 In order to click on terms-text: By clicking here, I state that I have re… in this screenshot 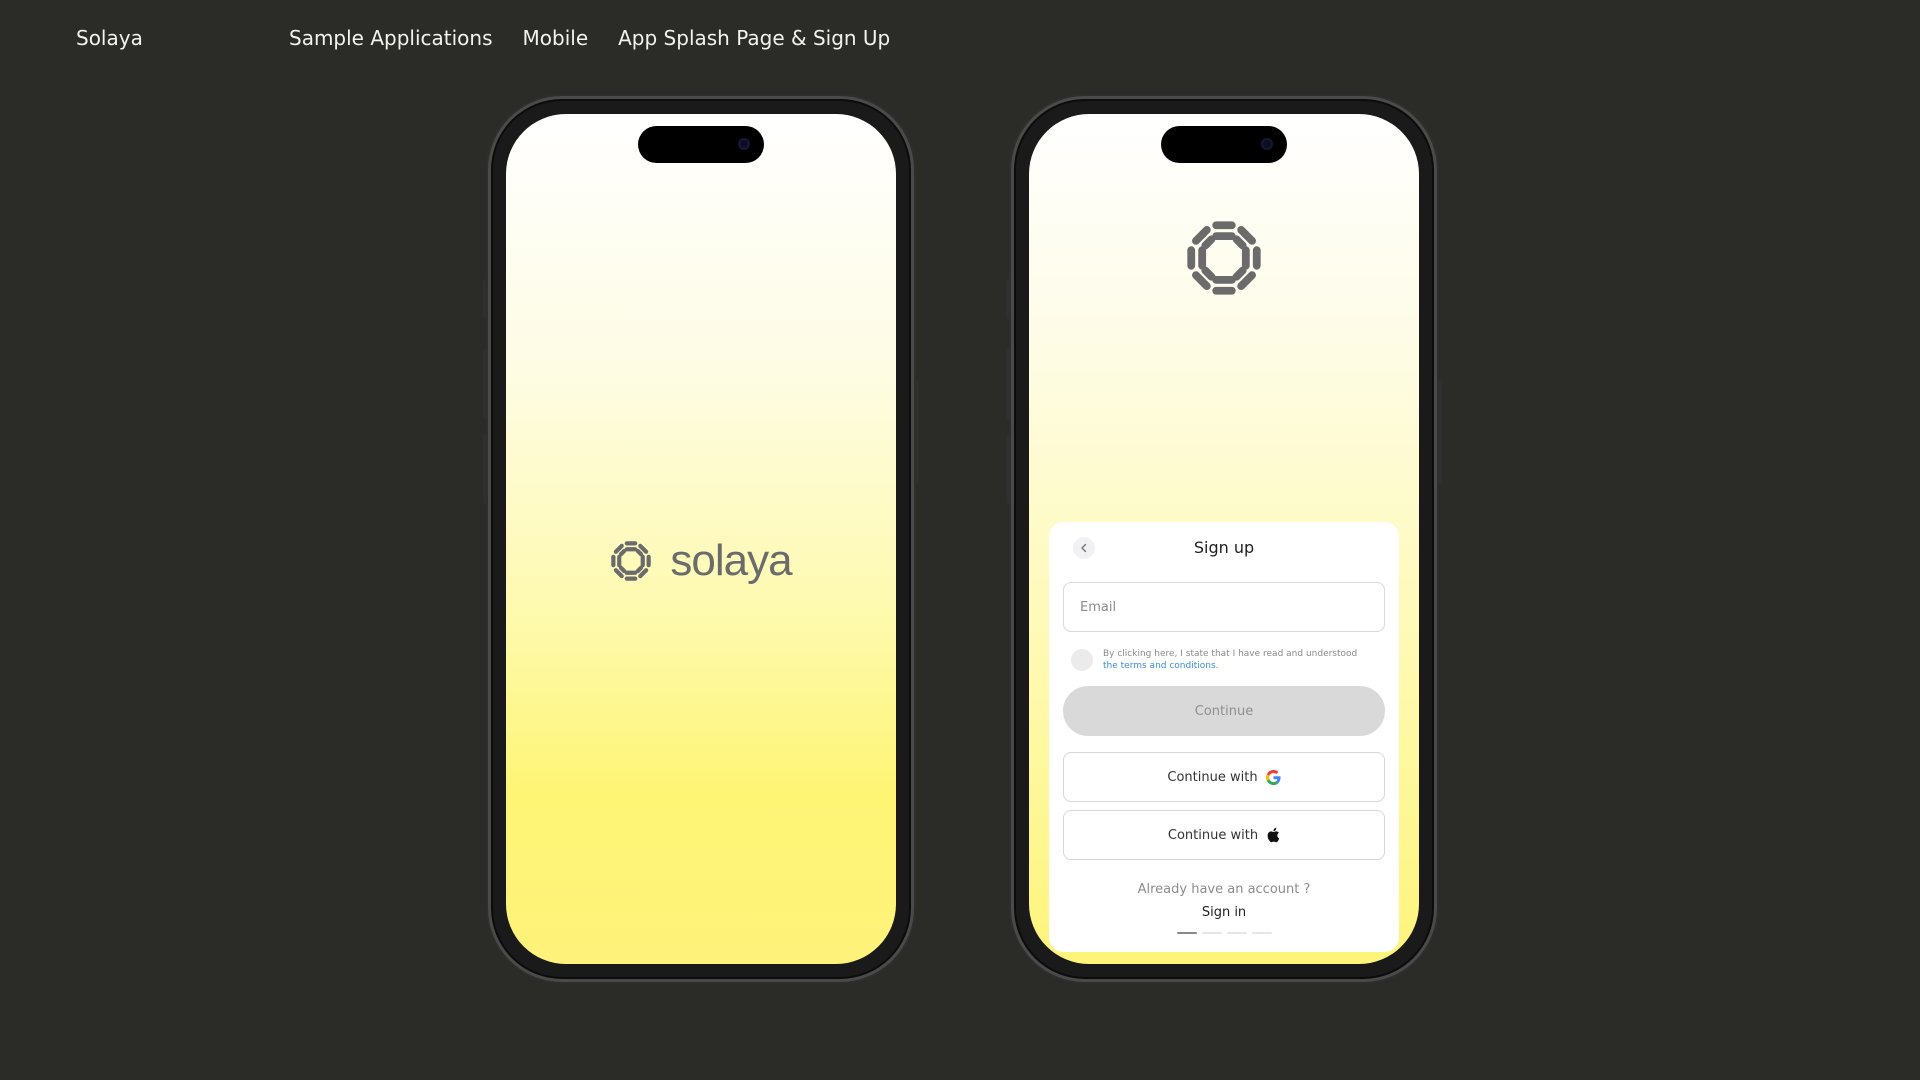, I will do `click(1230, 660)`.